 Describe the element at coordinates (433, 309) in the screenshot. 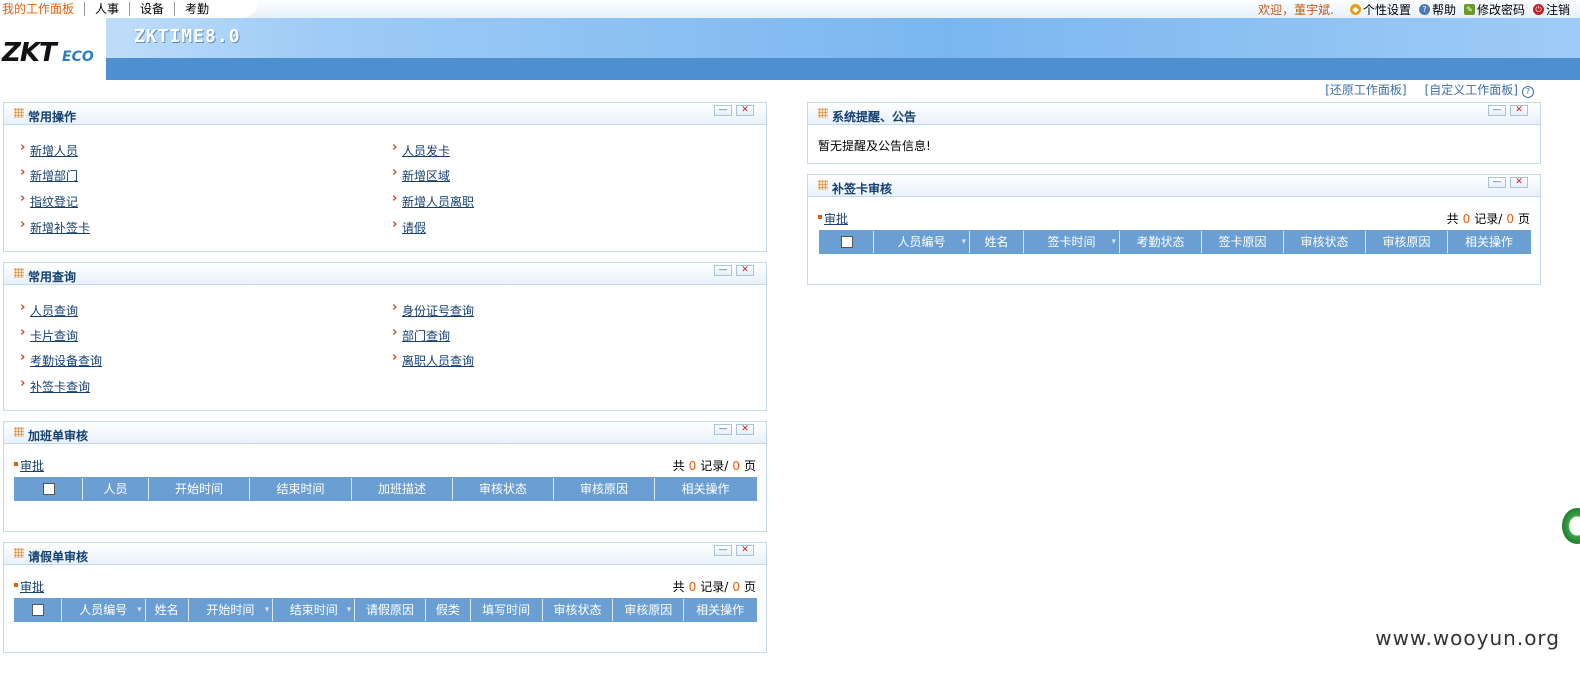

I see `link-id-number-query: 身份证号查询` at that location.